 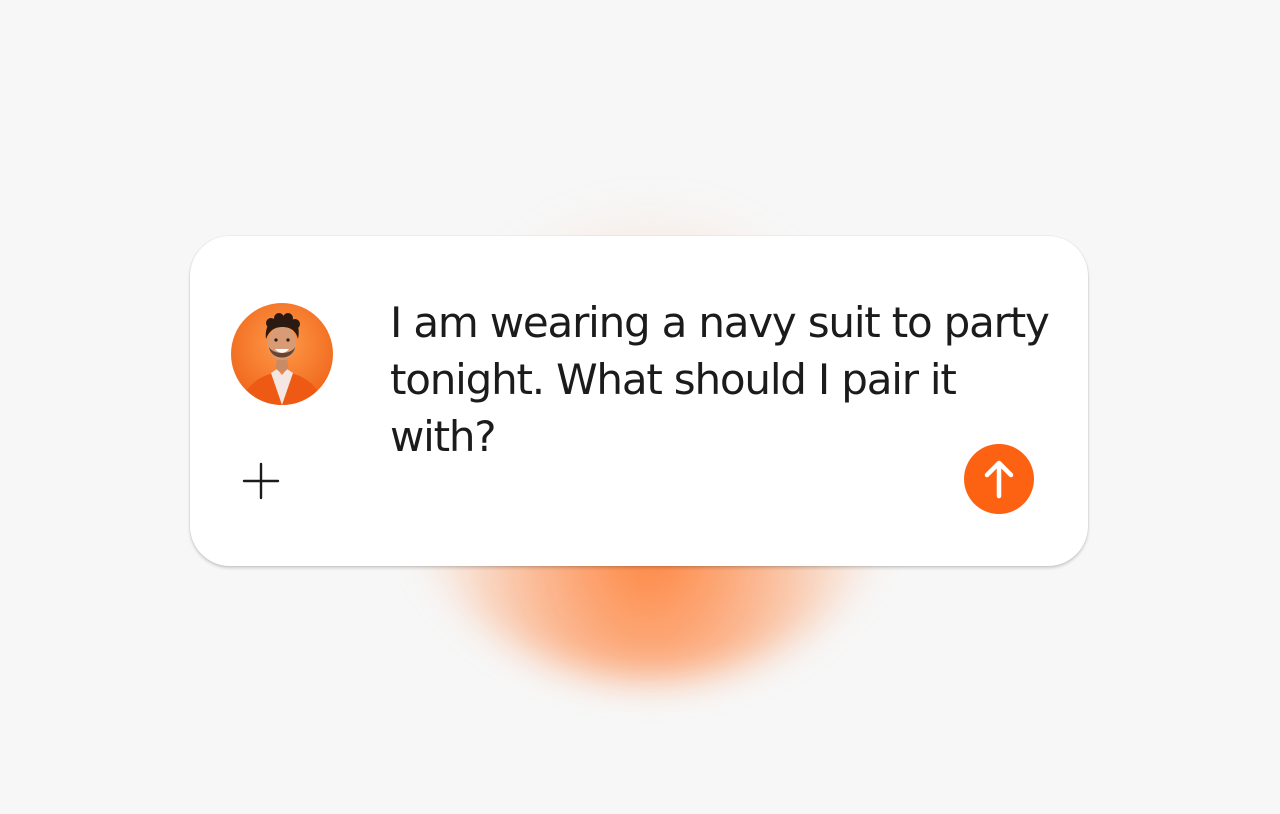 I want to click on avatar, so click(x=282, y=354).